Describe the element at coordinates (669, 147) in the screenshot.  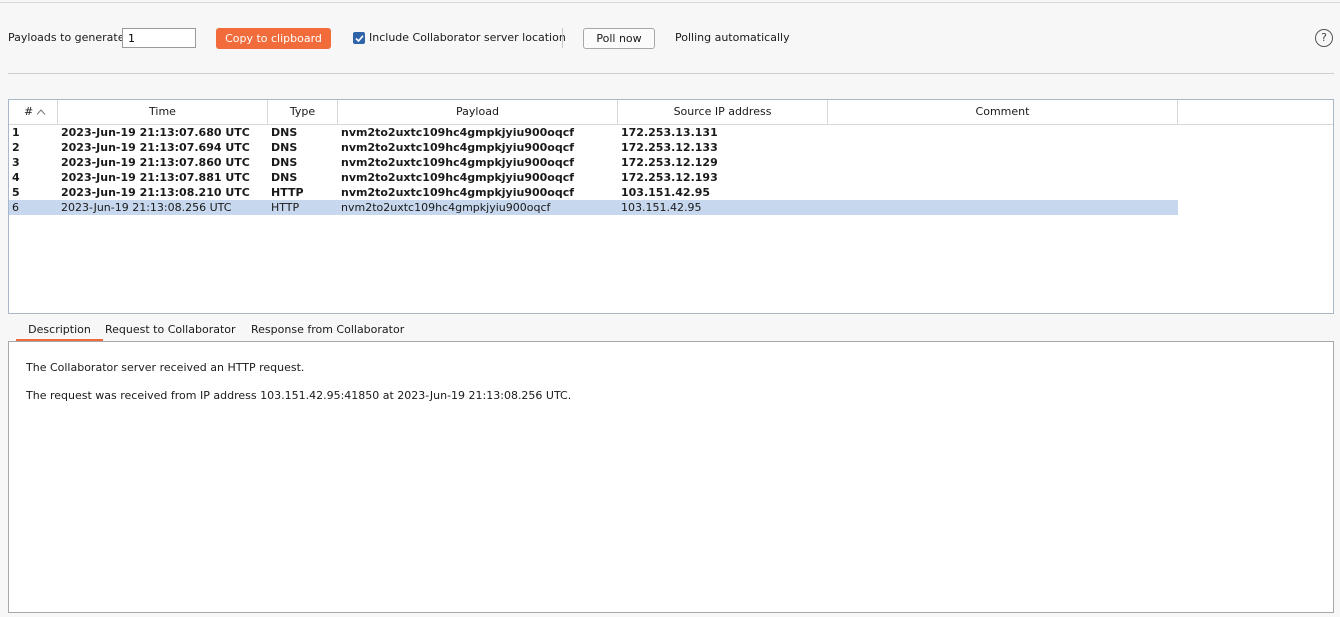
I see `row-source-ip: 172.253.12.133` at that location.